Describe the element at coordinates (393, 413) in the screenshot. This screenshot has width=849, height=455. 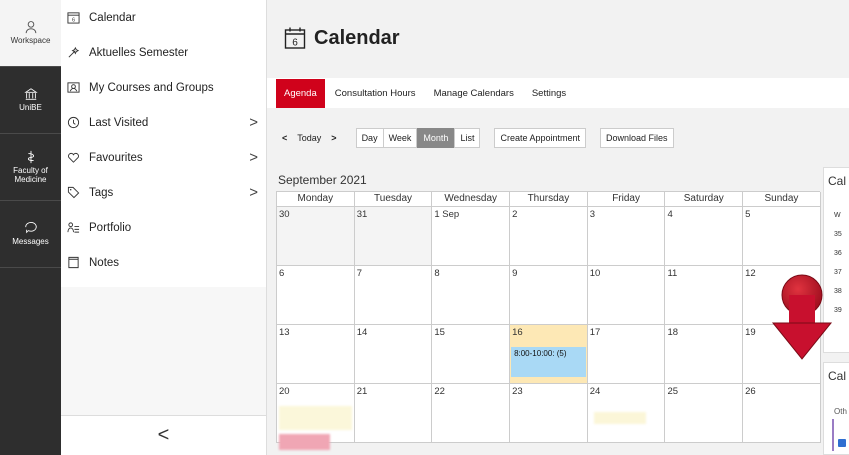
I see `day-cell: 21` at that location.